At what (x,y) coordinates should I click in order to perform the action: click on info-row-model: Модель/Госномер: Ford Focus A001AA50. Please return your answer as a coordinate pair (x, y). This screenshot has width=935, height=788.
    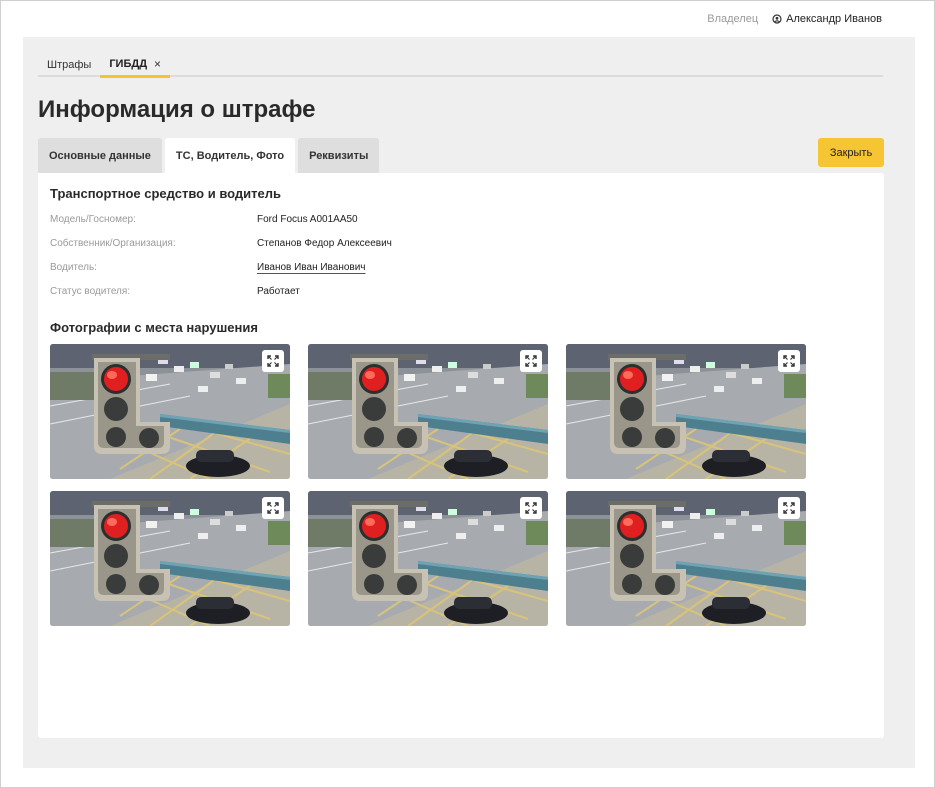
    Looking at the image, I should click on (204, 219).